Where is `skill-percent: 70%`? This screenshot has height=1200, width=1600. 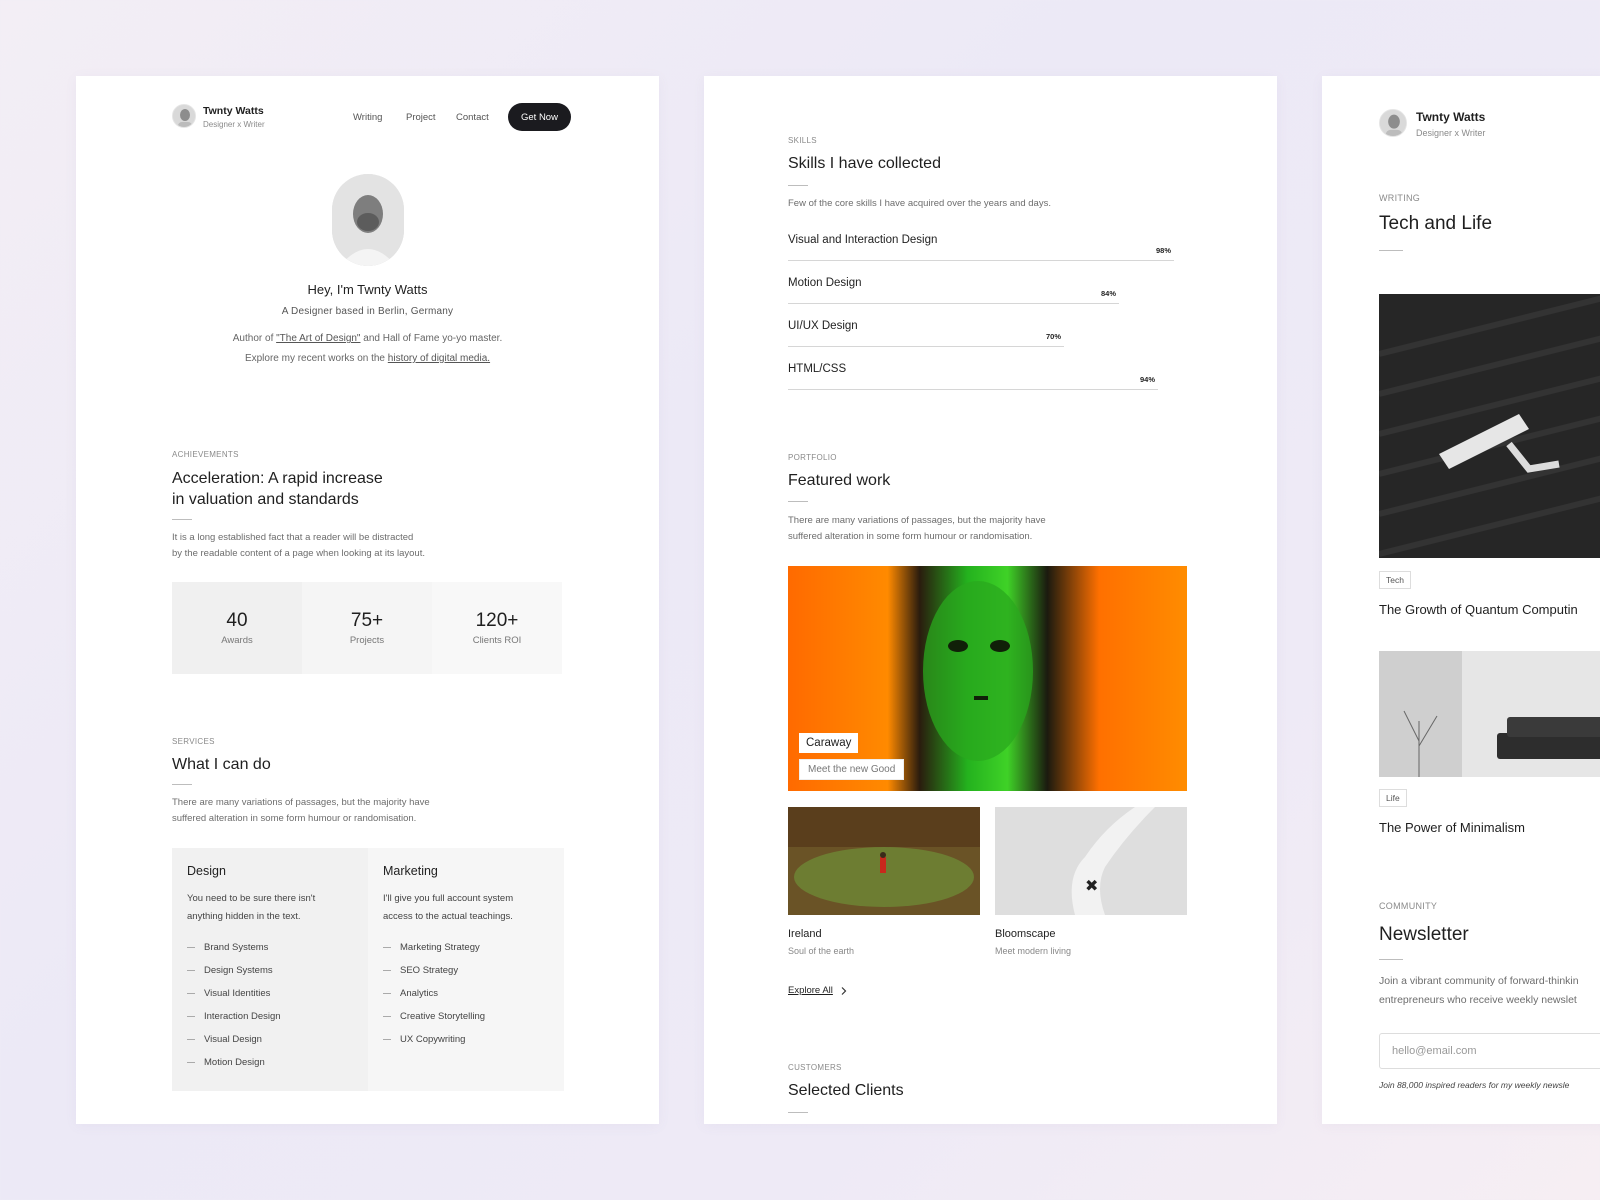 skill-percent: 70% is located at coordinates (1054, 336).